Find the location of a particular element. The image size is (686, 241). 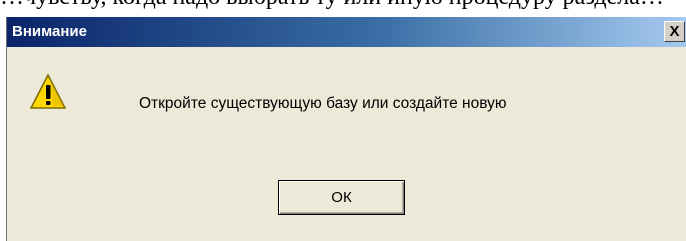

dialog-titlebar: Внимание X is located at coordinates (346, 32).